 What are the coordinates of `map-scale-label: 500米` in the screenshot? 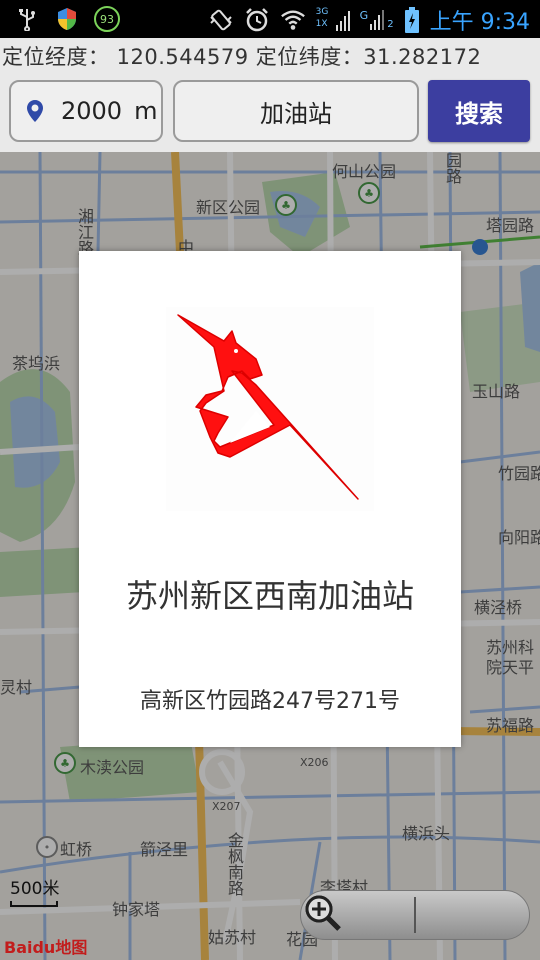 It's located at (35, 889).